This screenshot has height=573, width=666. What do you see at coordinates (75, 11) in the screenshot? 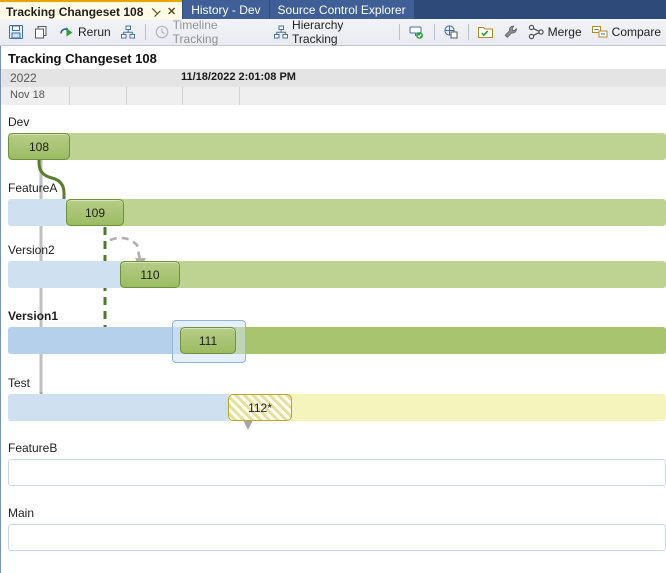
I see `tab-label: Tracking Changeset 108` at bounding box center [75, 11].